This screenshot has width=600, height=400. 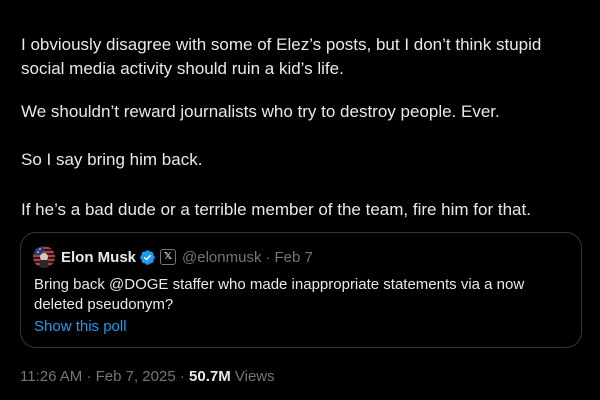 I want to click on truncated-text-line, so click(x=22, y=3).